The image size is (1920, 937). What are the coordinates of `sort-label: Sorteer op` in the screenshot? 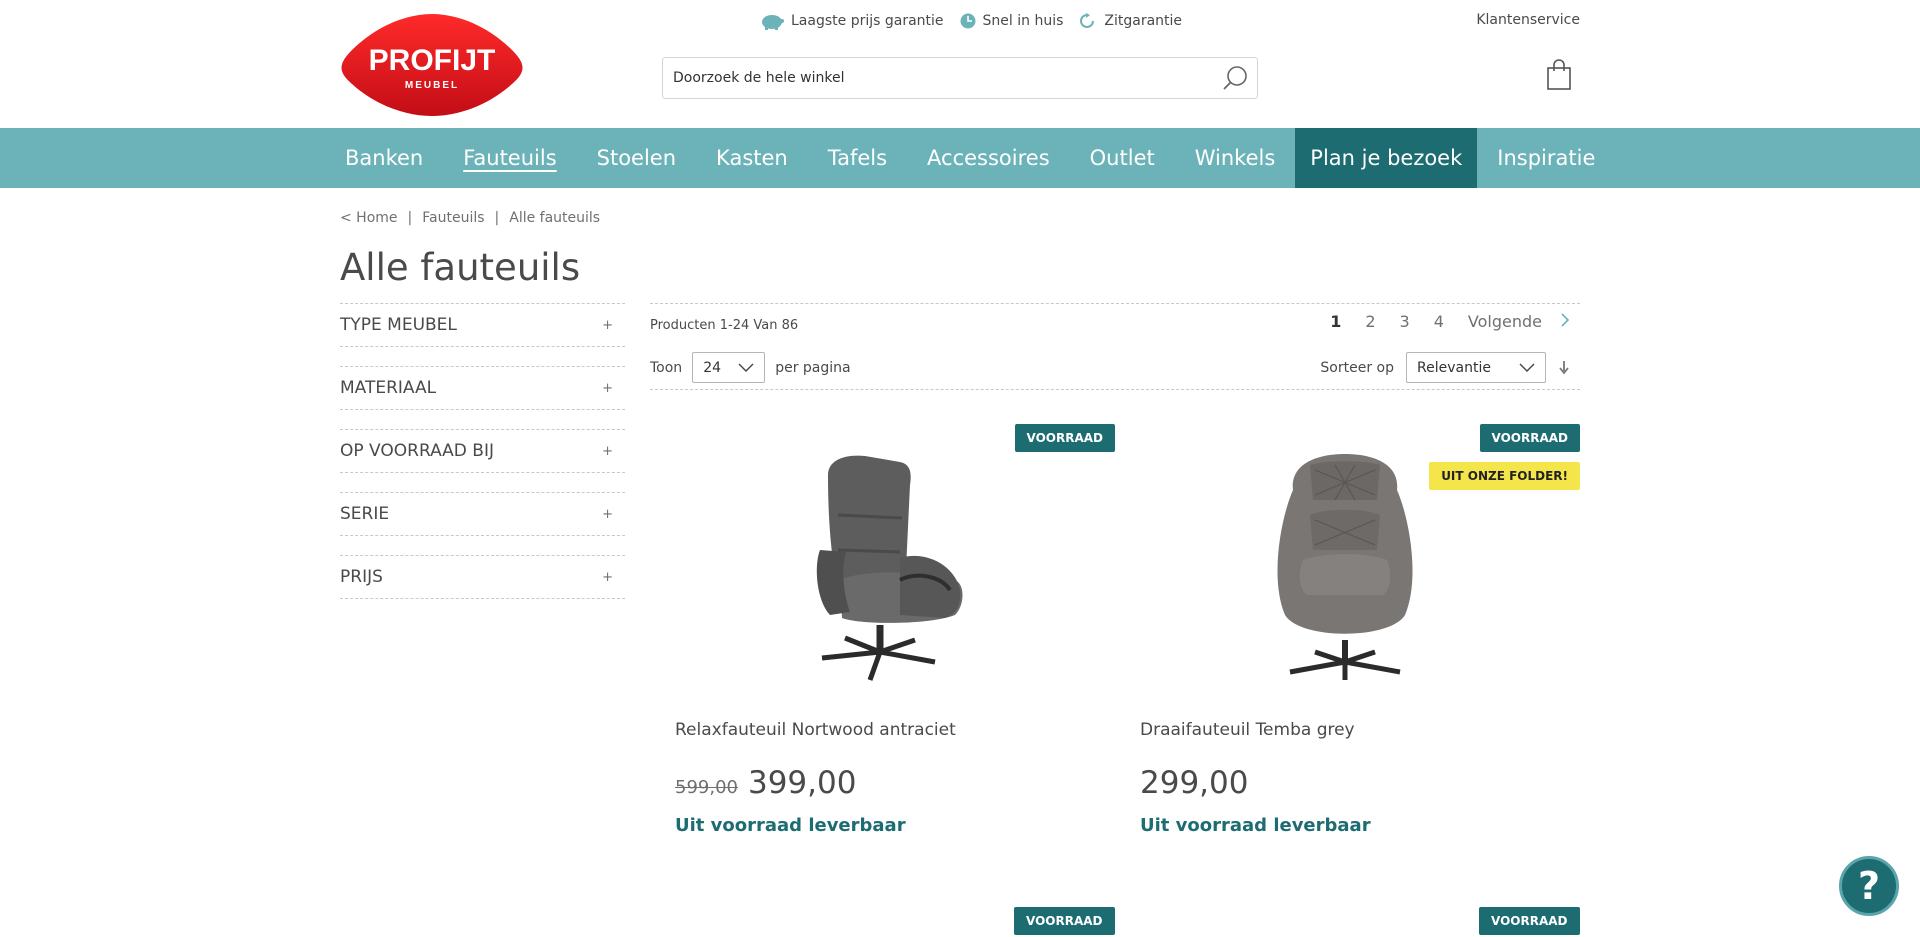 It's located at (1357, 367).